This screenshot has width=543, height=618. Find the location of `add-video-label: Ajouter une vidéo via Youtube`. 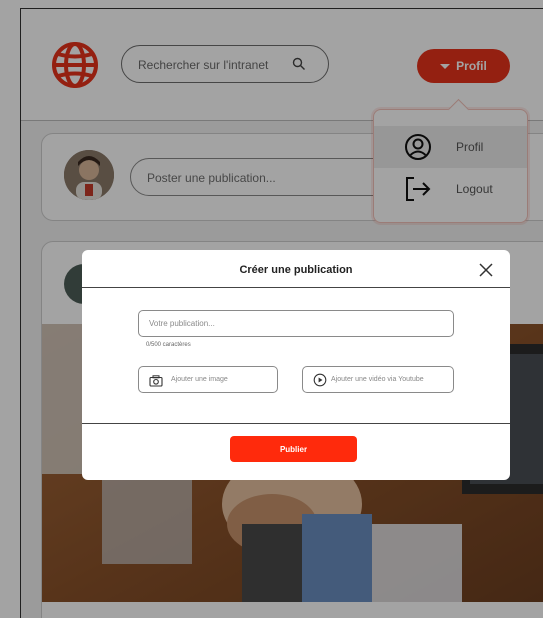

add-video-label: Ajouter une vidéo via Youtube is located at coordinates (377, 379).